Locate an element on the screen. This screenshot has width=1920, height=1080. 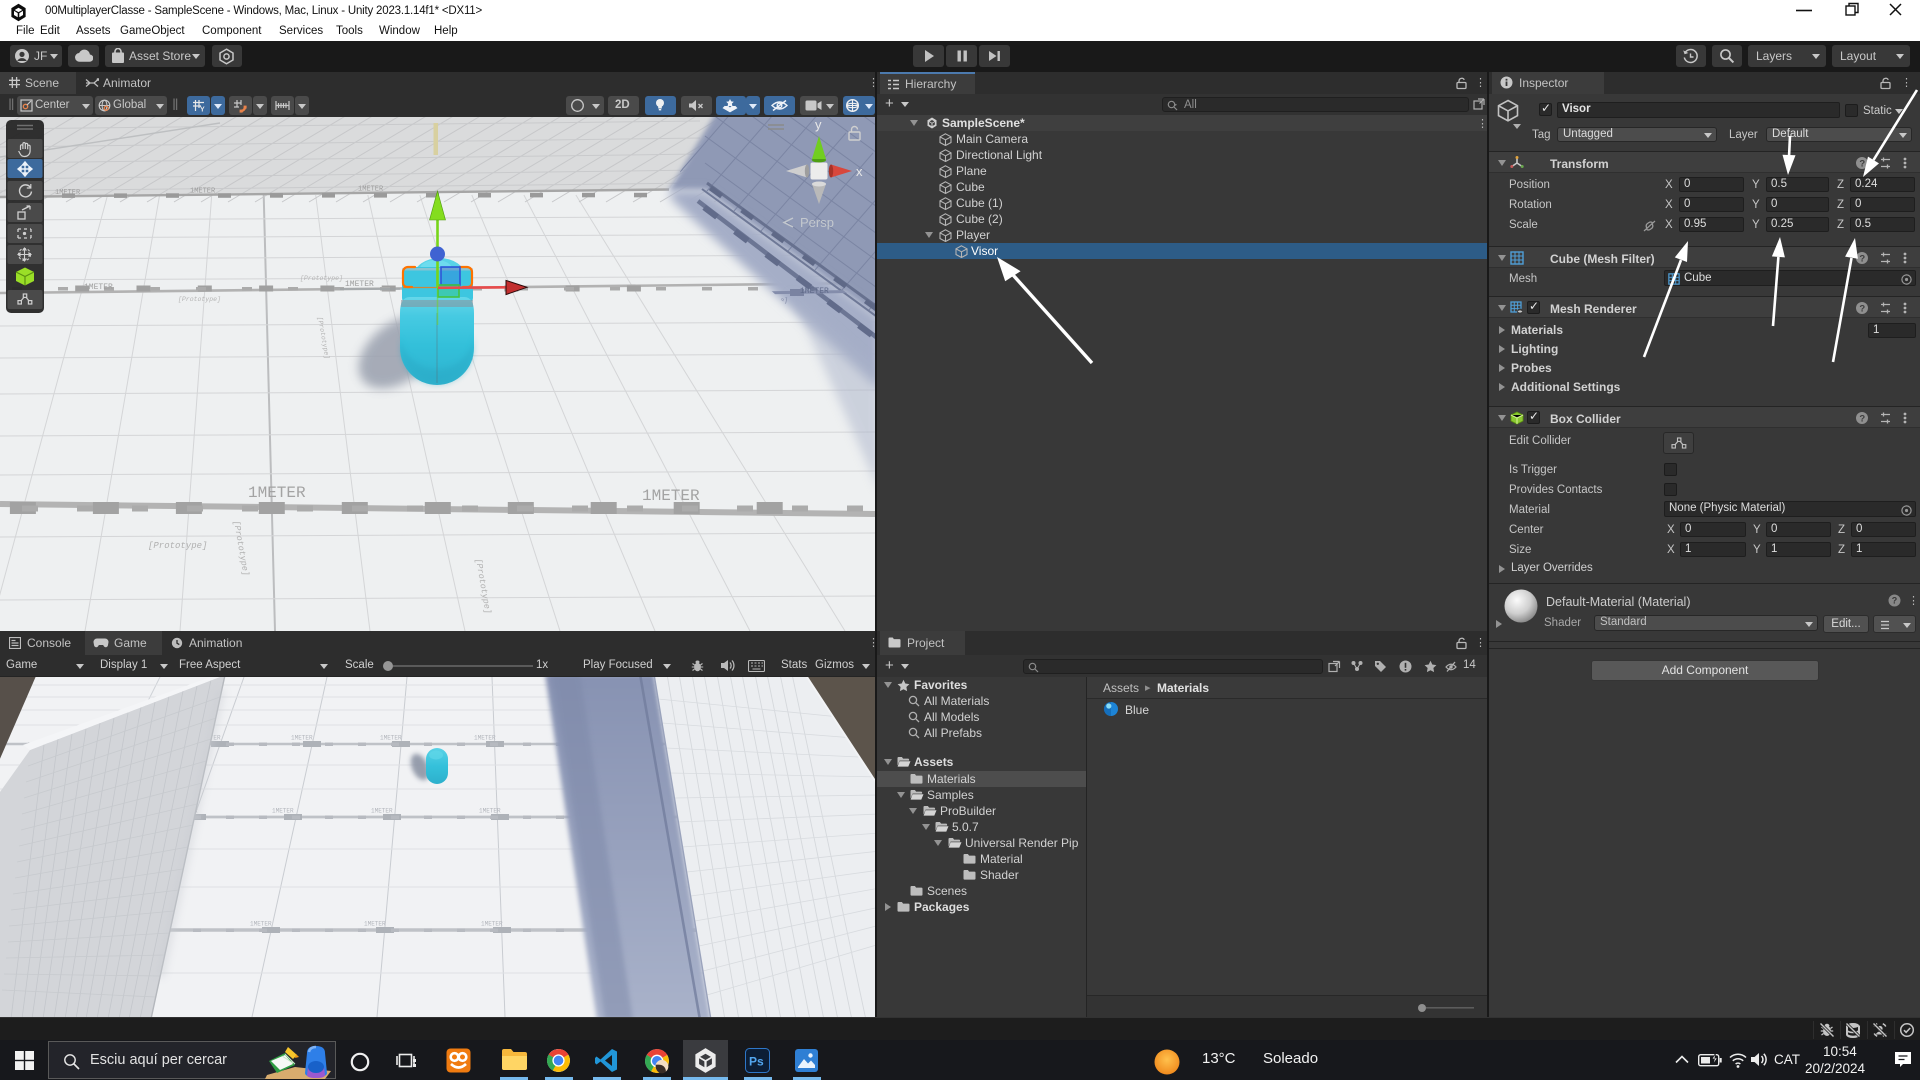
svg-text: Y is located at coordinates (202, 110).